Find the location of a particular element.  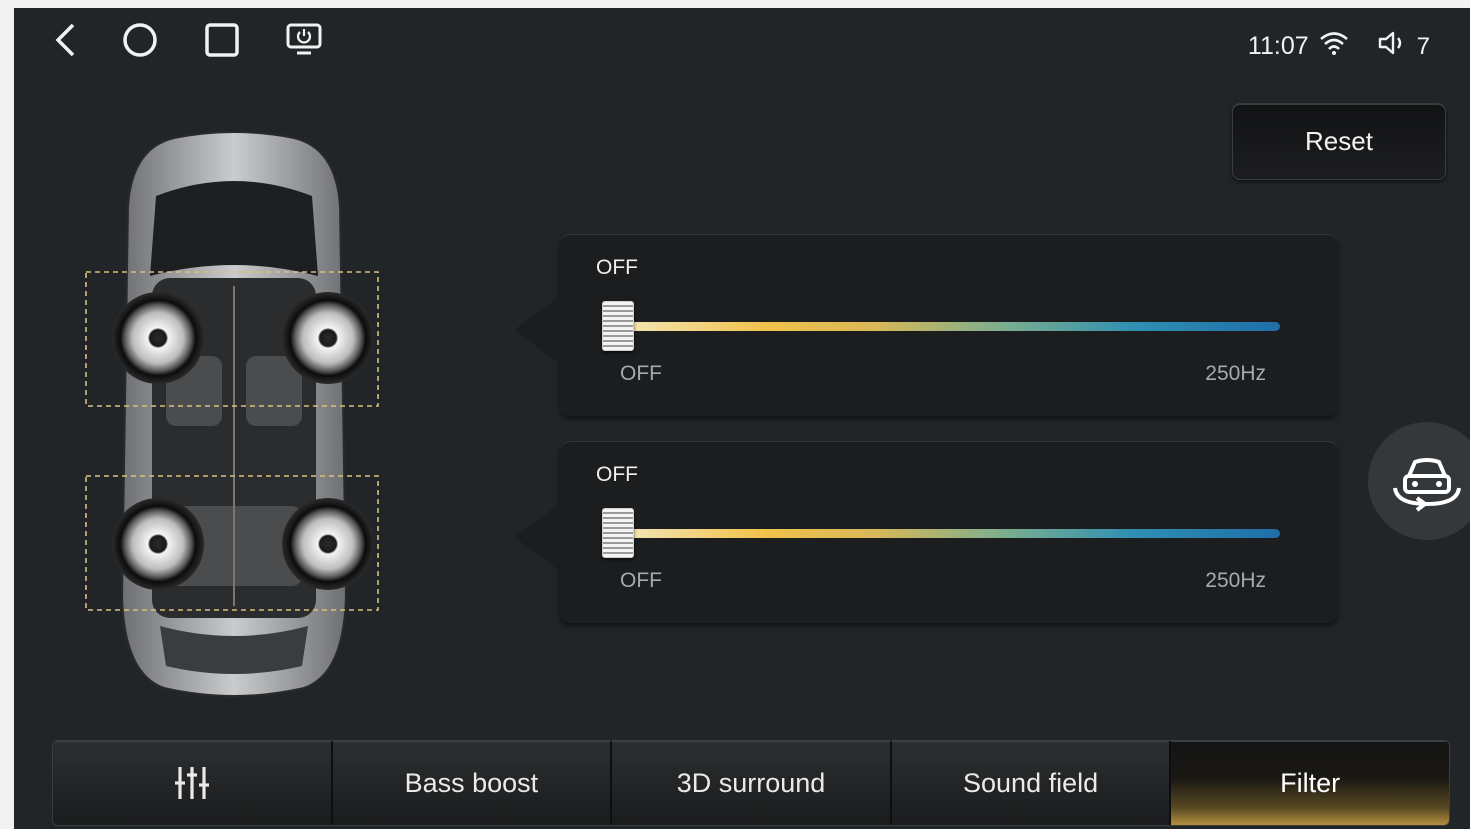

volume-level: 7 is located at coordinates (1423, 46).